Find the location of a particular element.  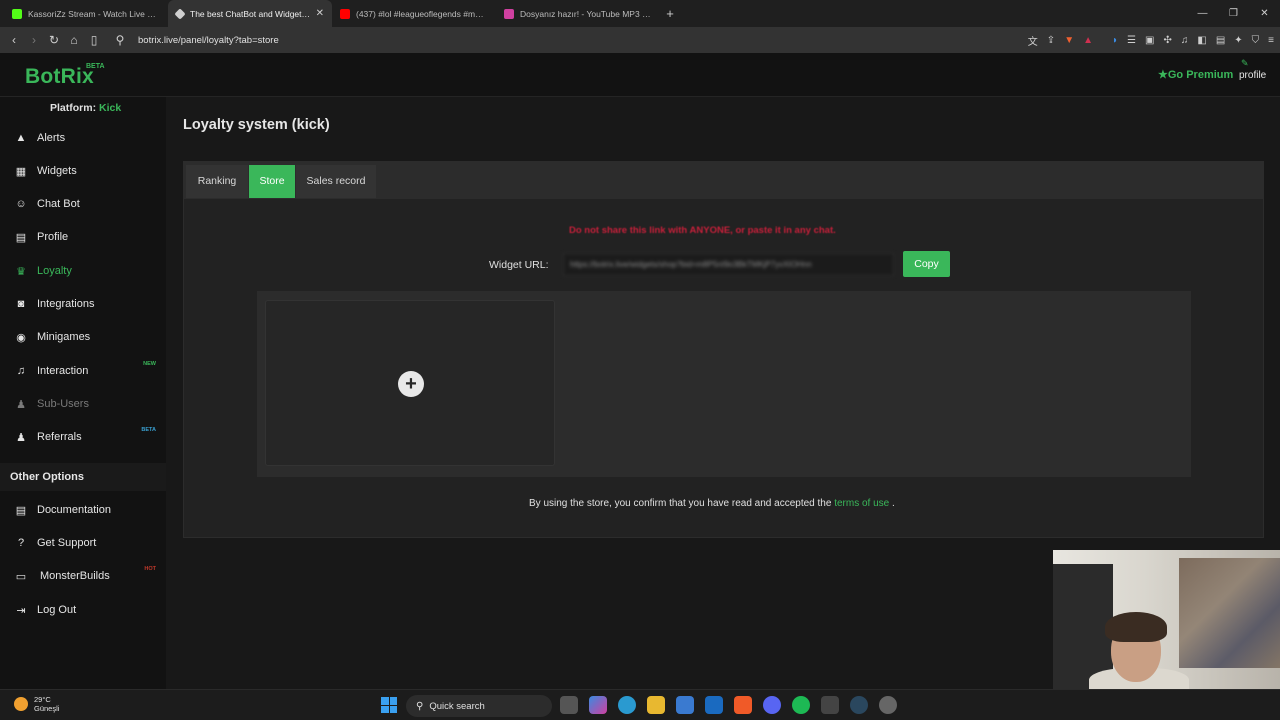

screenshot-icon: ▣ is located at coordinates (1149, 40).